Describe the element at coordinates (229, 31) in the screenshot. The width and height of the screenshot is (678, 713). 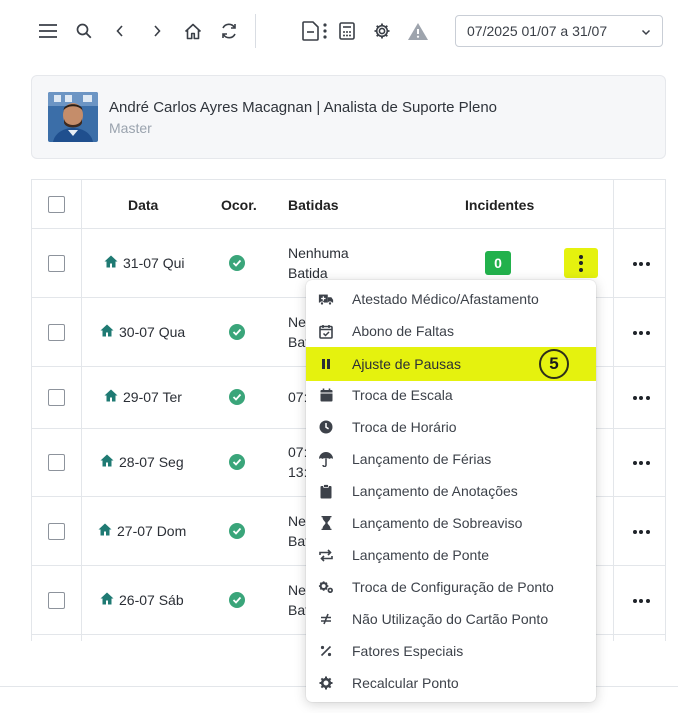
I see `refresh-icon` at that location.